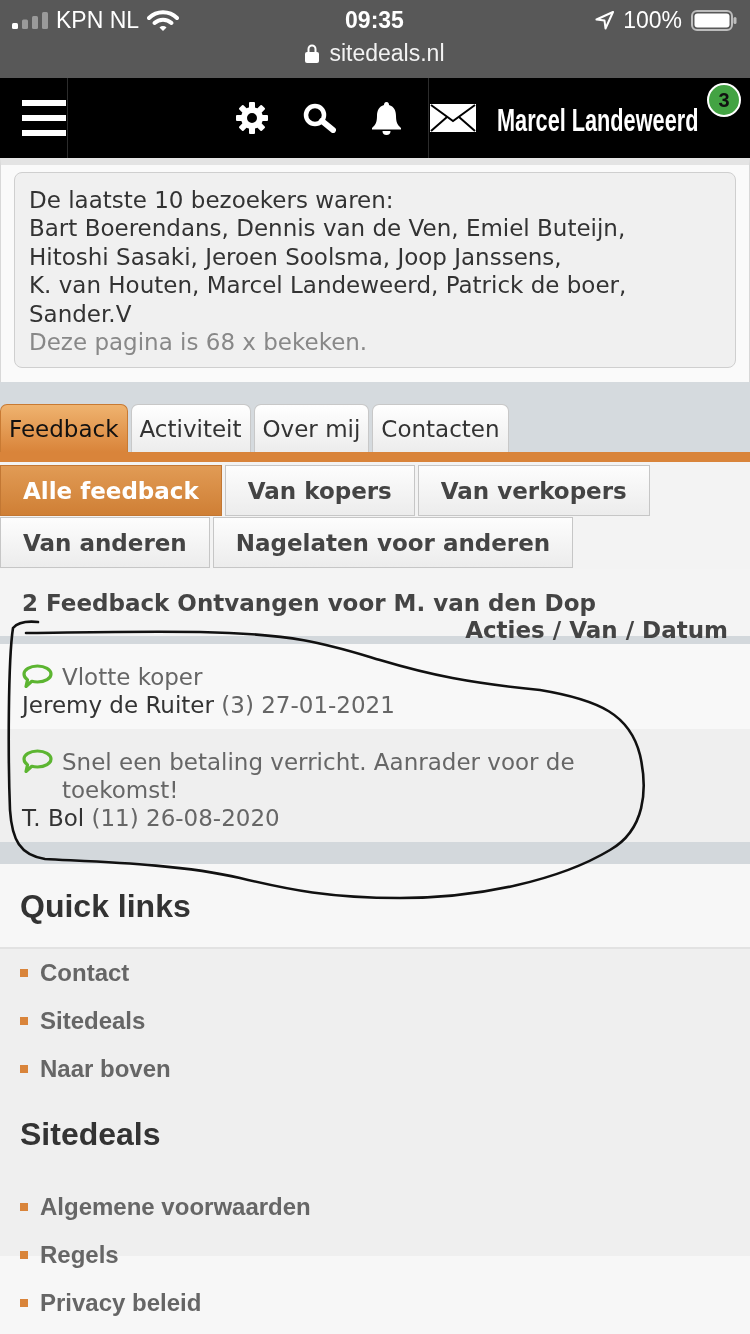 Image resolution: width=750 pixels, height=1334 pixels. Describe the element at coordinates (113, 256) in the screenshot. I see `visitor-link: Hitoshi Sasaki,` at that location.